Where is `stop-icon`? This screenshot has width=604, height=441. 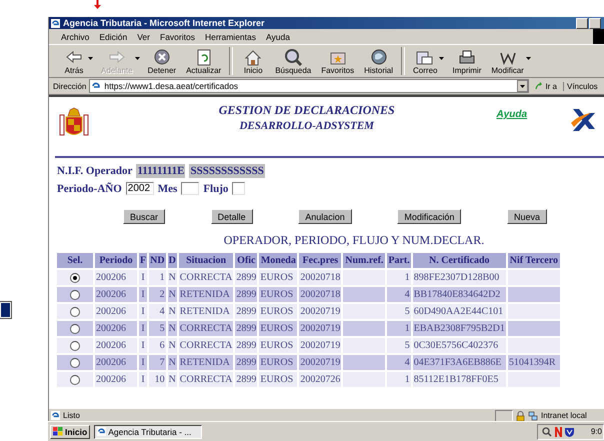 stop-icon is located at coordinates (162, 57).